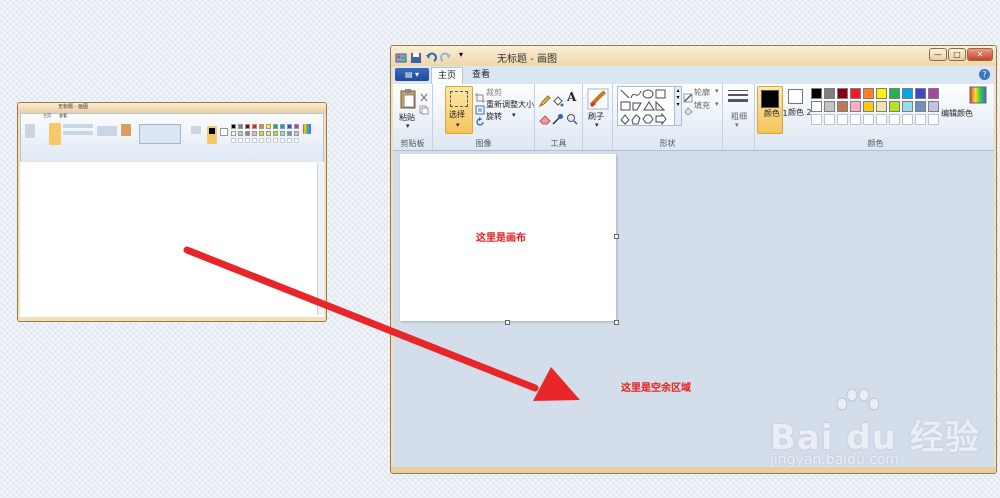 Image resolution: width=1000 pixels, height=498 pixels. What do you see at coordinates (556, 384) in the screenshot?
I see `arrow-head` at bounding box center [556, 384].